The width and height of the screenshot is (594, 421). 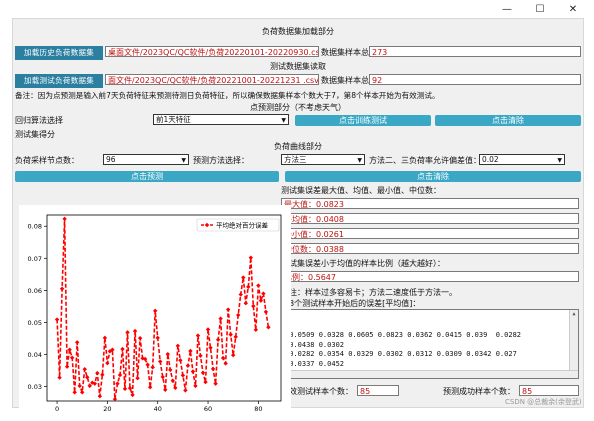 What do you see at coordinates (221, 160) in the screenshot?
I see `method-label: 预测方法选择：` at bounding box center [221, 160].